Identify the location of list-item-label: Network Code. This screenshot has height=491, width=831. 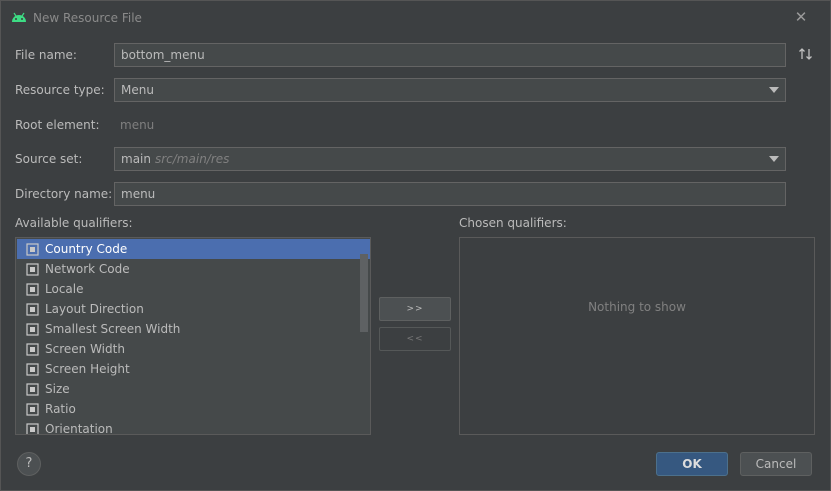
(87, 269).